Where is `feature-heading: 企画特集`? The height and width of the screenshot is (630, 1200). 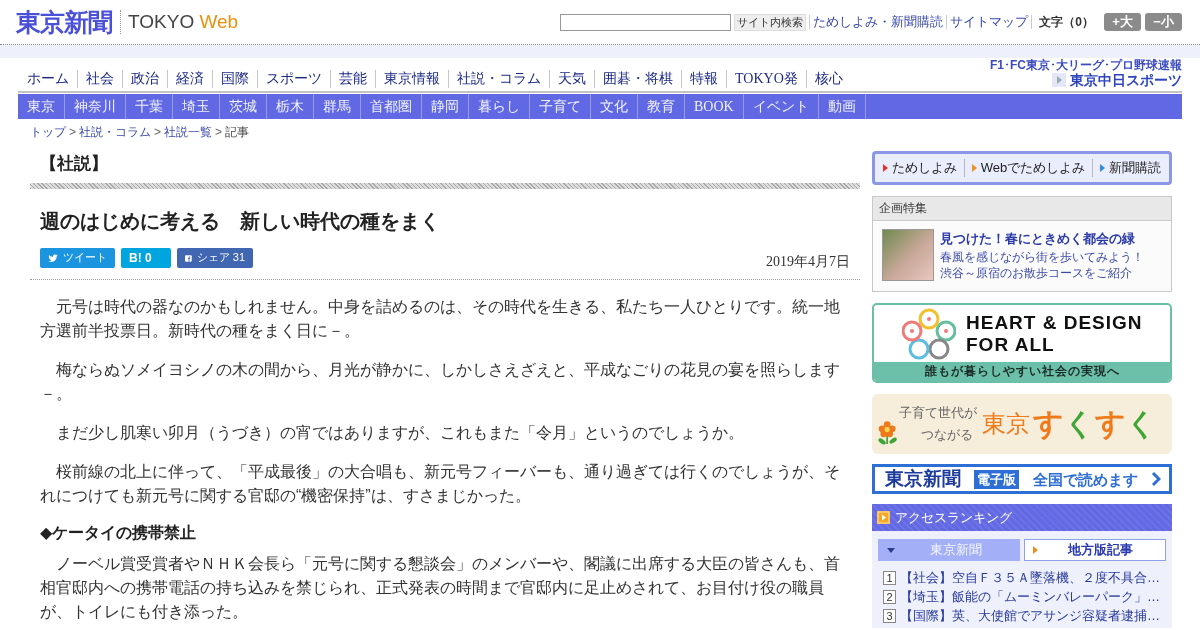
feature-heading: 企画特集 is located at coordinates (1022, 209).